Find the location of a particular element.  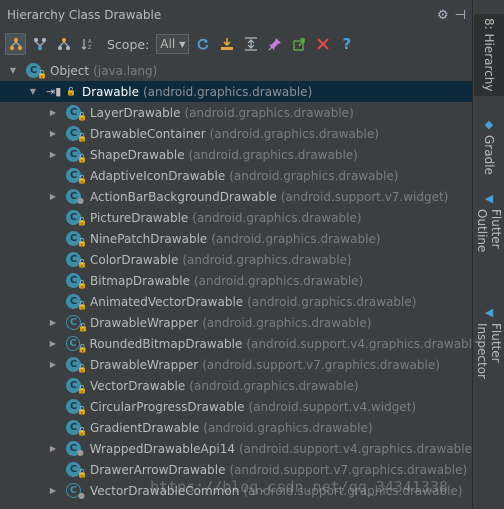

expand-all-icon is located at coordinates (250, 44).